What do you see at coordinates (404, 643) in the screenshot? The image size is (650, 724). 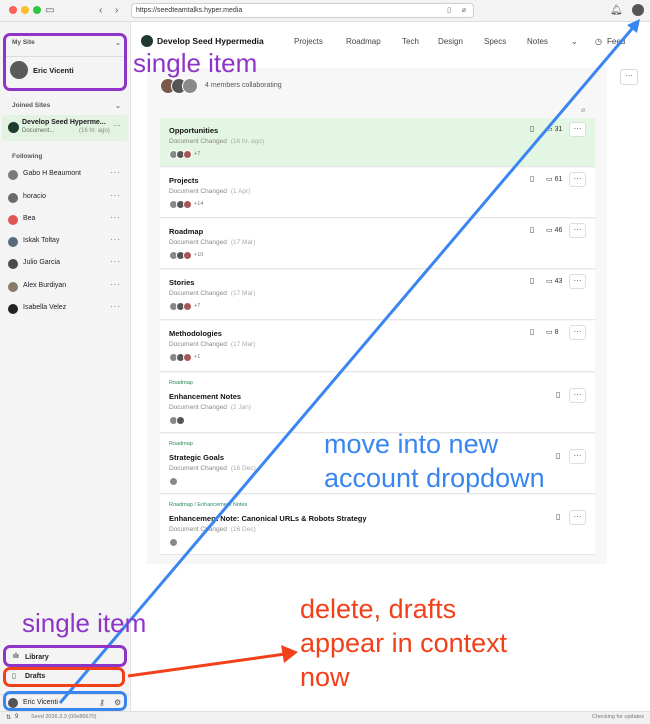 I see `annotation-delete-line2: appear in context` at bounding box center [404, 643].